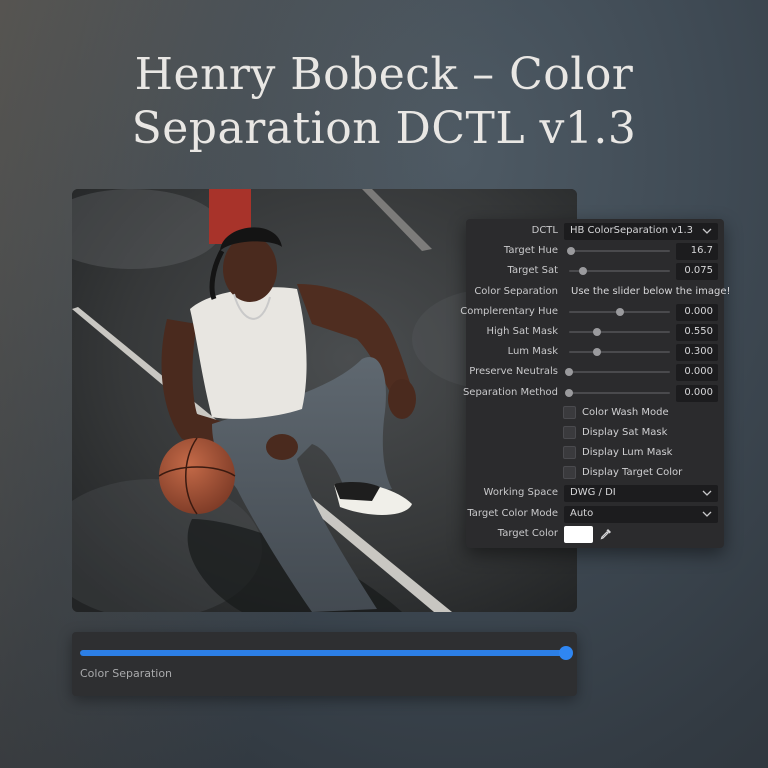  I want to click on separation-method-slider, so click(617, 392).